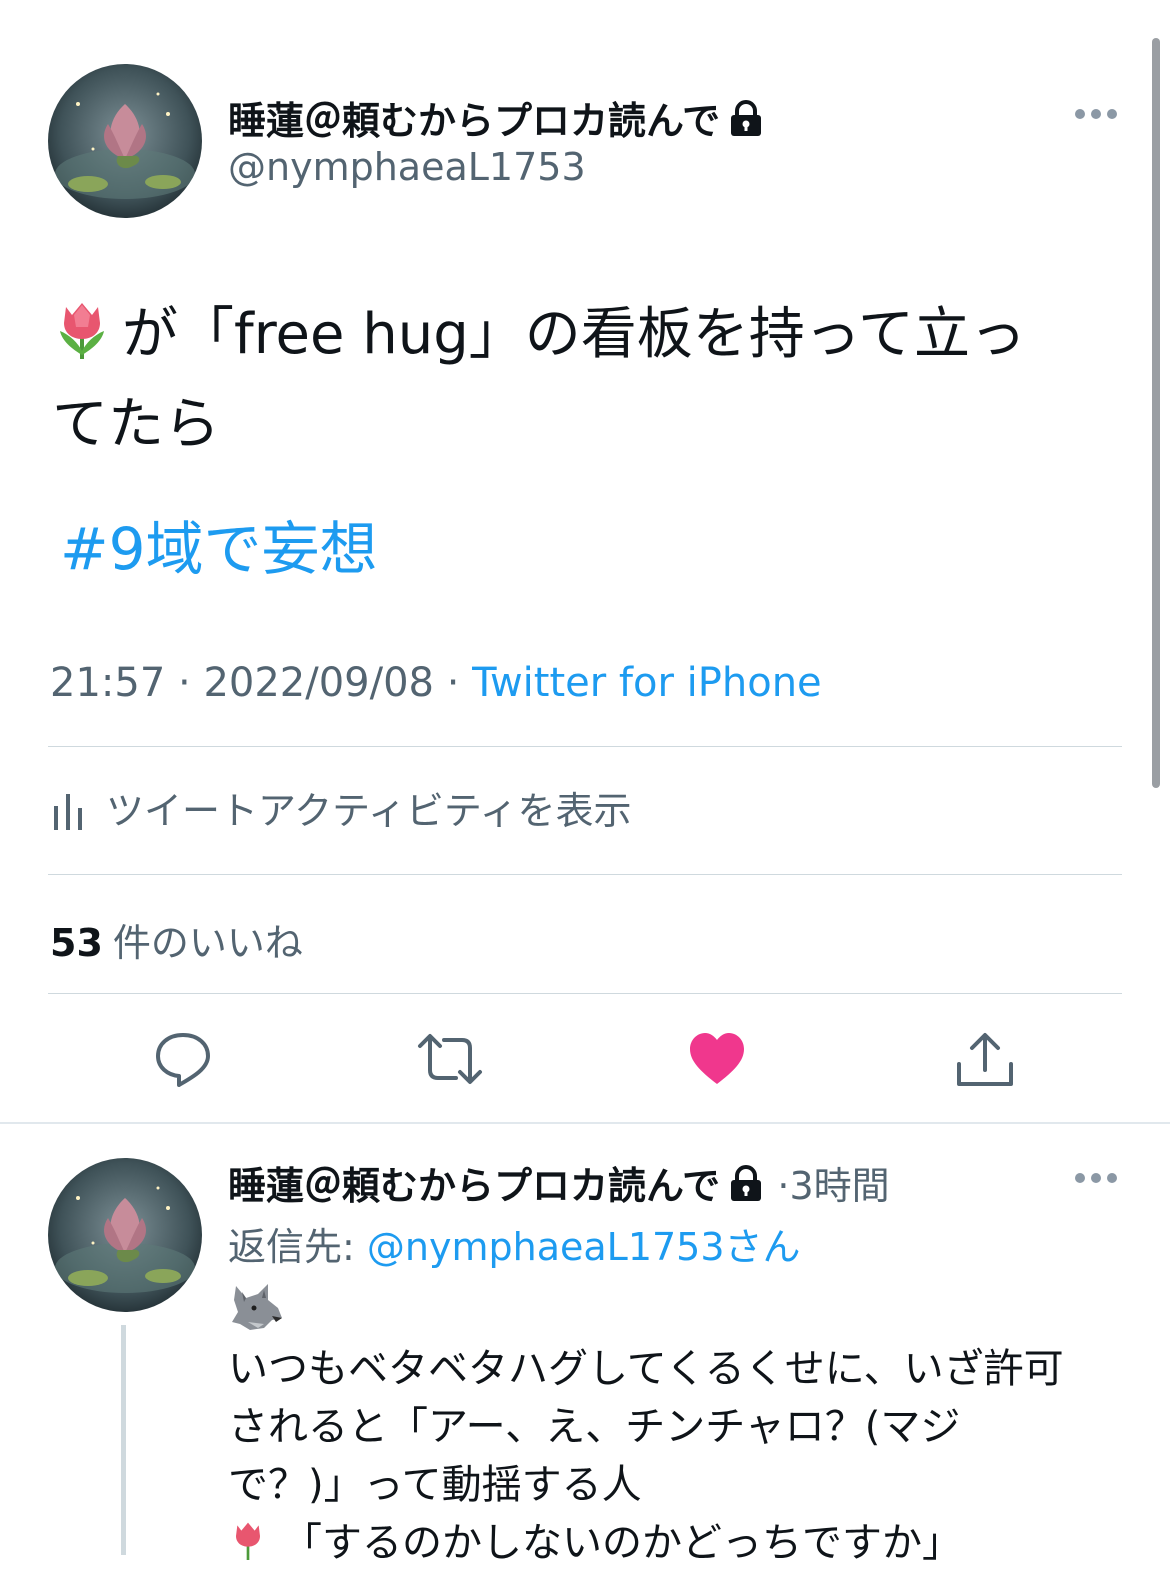  I want to click on source-link: Twitter for iPhone, so click(647, 683).